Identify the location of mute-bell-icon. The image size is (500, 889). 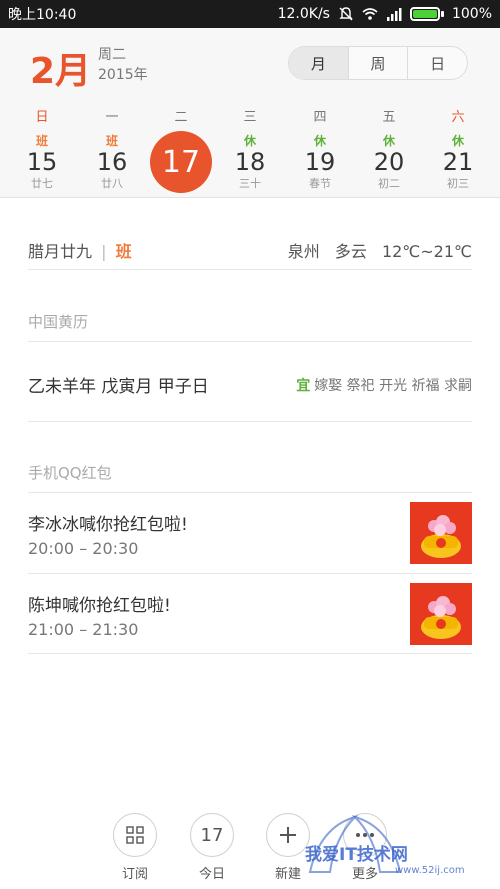
(346, 14).